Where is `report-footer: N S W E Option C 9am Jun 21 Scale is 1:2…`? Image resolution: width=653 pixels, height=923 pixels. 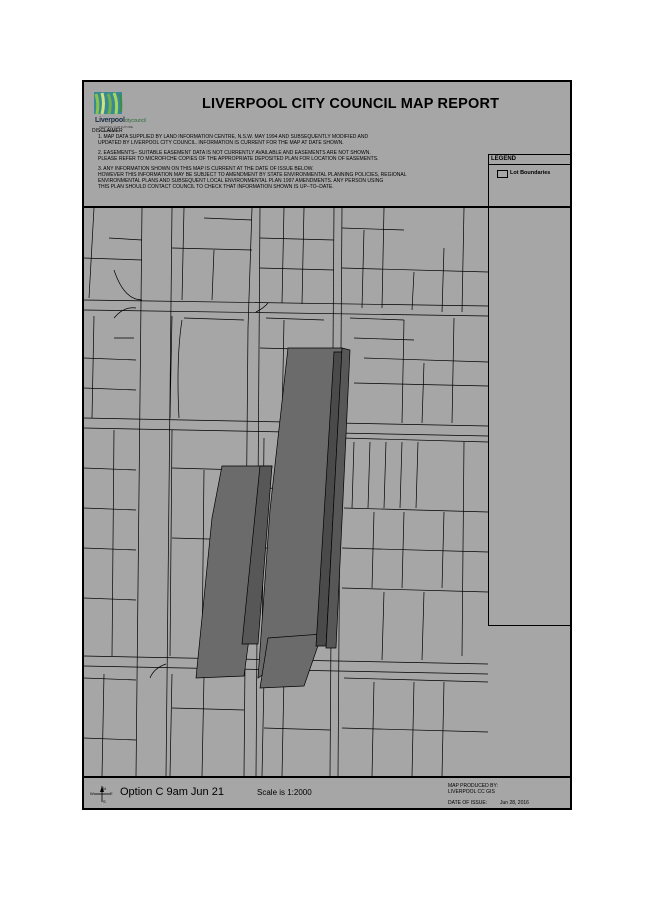
report-footer: N S W E Option C 9am Jun 21 Scale is 1:2… is located at coordinates (327, 793).